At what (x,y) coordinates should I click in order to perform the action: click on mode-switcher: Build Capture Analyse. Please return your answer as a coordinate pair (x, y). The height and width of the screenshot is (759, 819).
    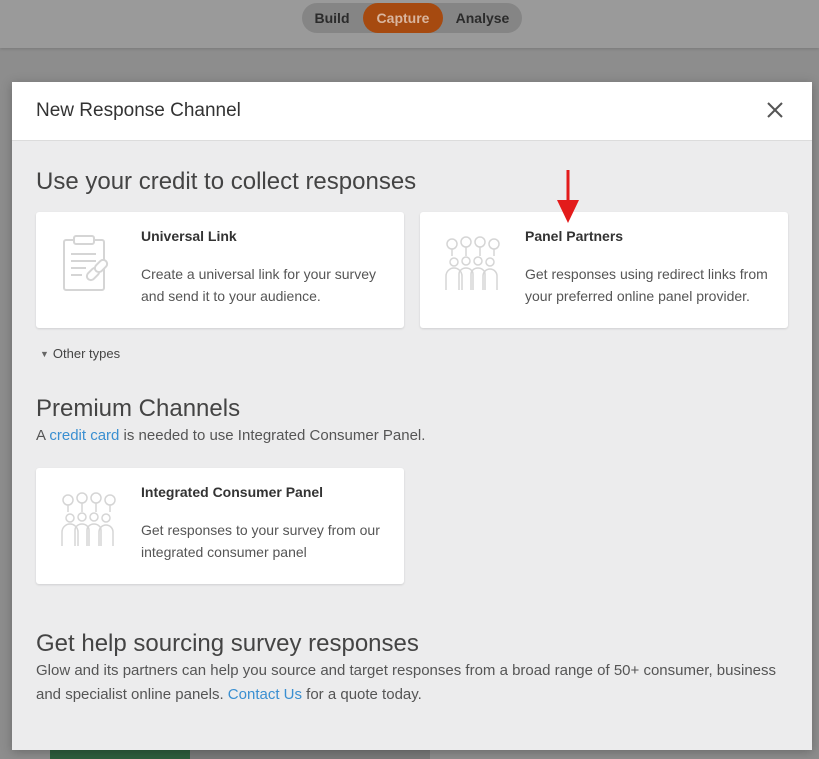
    Looking at the image, I should click on (412, 18).